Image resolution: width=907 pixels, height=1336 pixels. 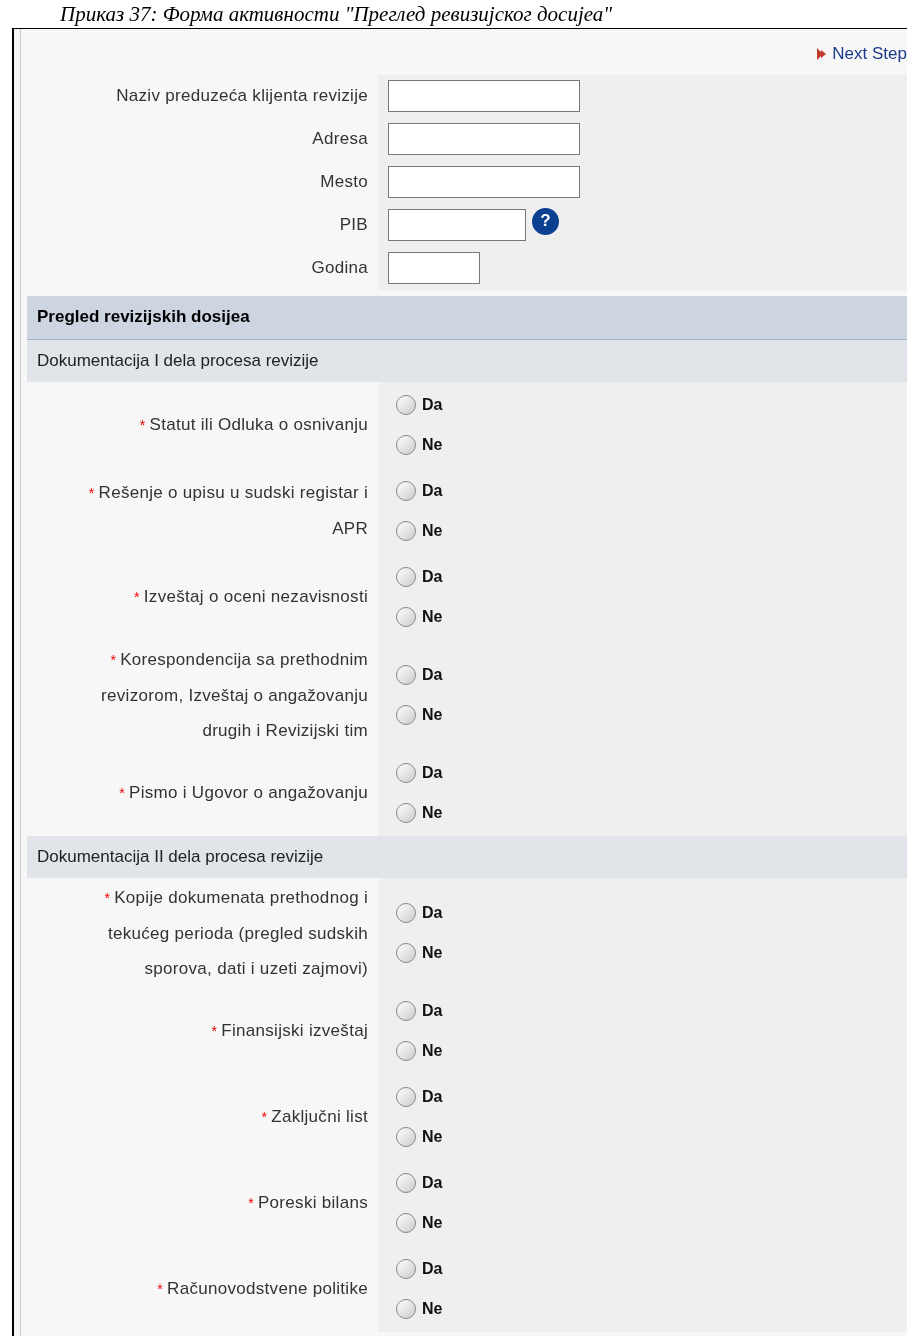 I want to click on question-label: * Rešenje o upisu u sudski registar i APR, so click(x=227, y=511).